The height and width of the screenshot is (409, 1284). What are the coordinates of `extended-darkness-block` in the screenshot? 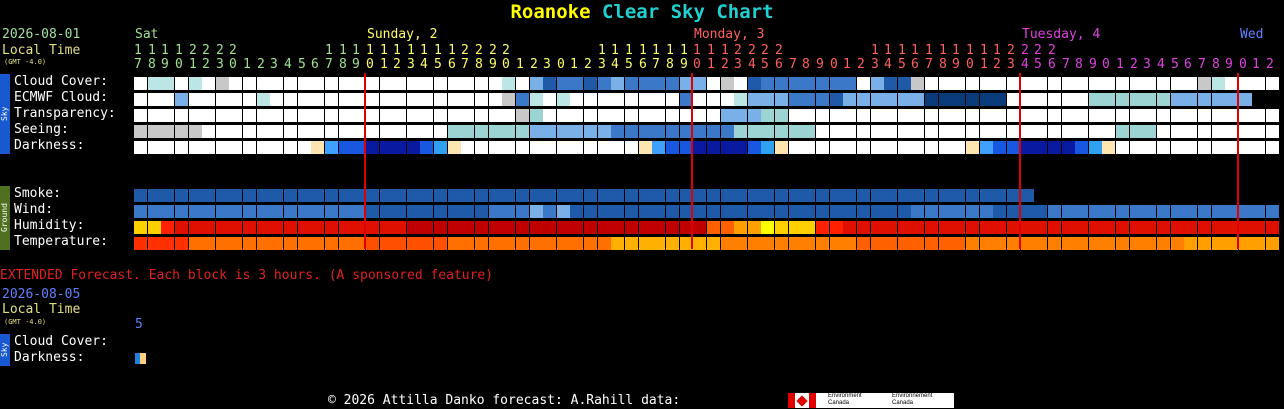 It's located at (140, 358).